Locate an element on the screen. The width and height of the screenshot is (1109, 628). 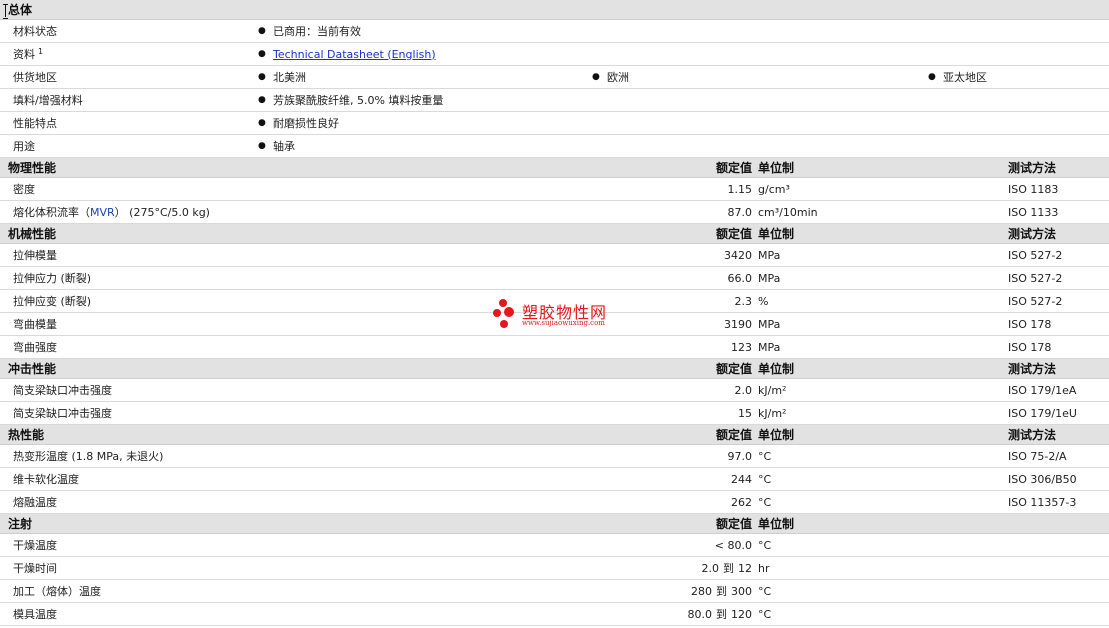
test-method: ISO 1133 is located at coordinates (1033, 212).